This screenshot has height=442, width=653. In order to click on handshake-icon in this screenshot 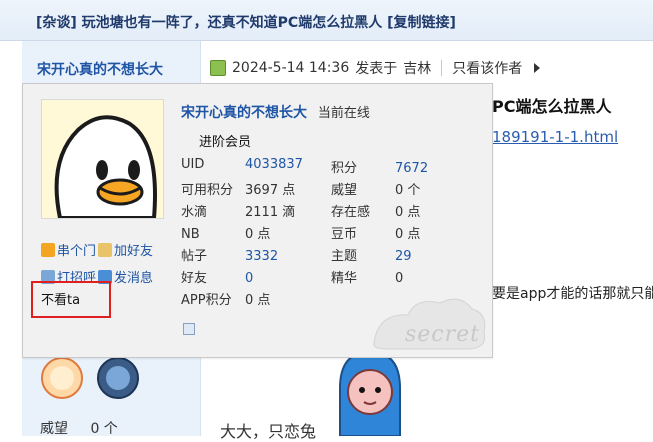, I will do `click(105, 249)`.